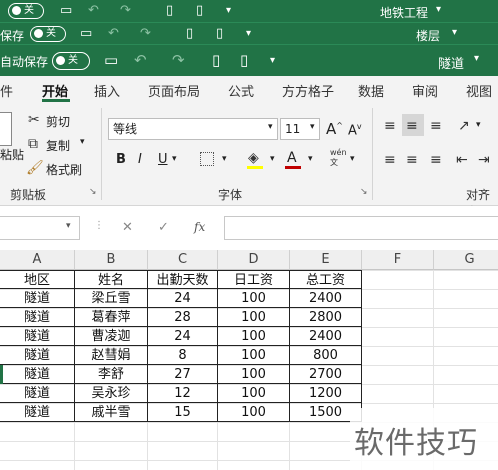  Describe the element at coordinates (326, 260) in the screenshot. I see `col-header-e: E` at that location.